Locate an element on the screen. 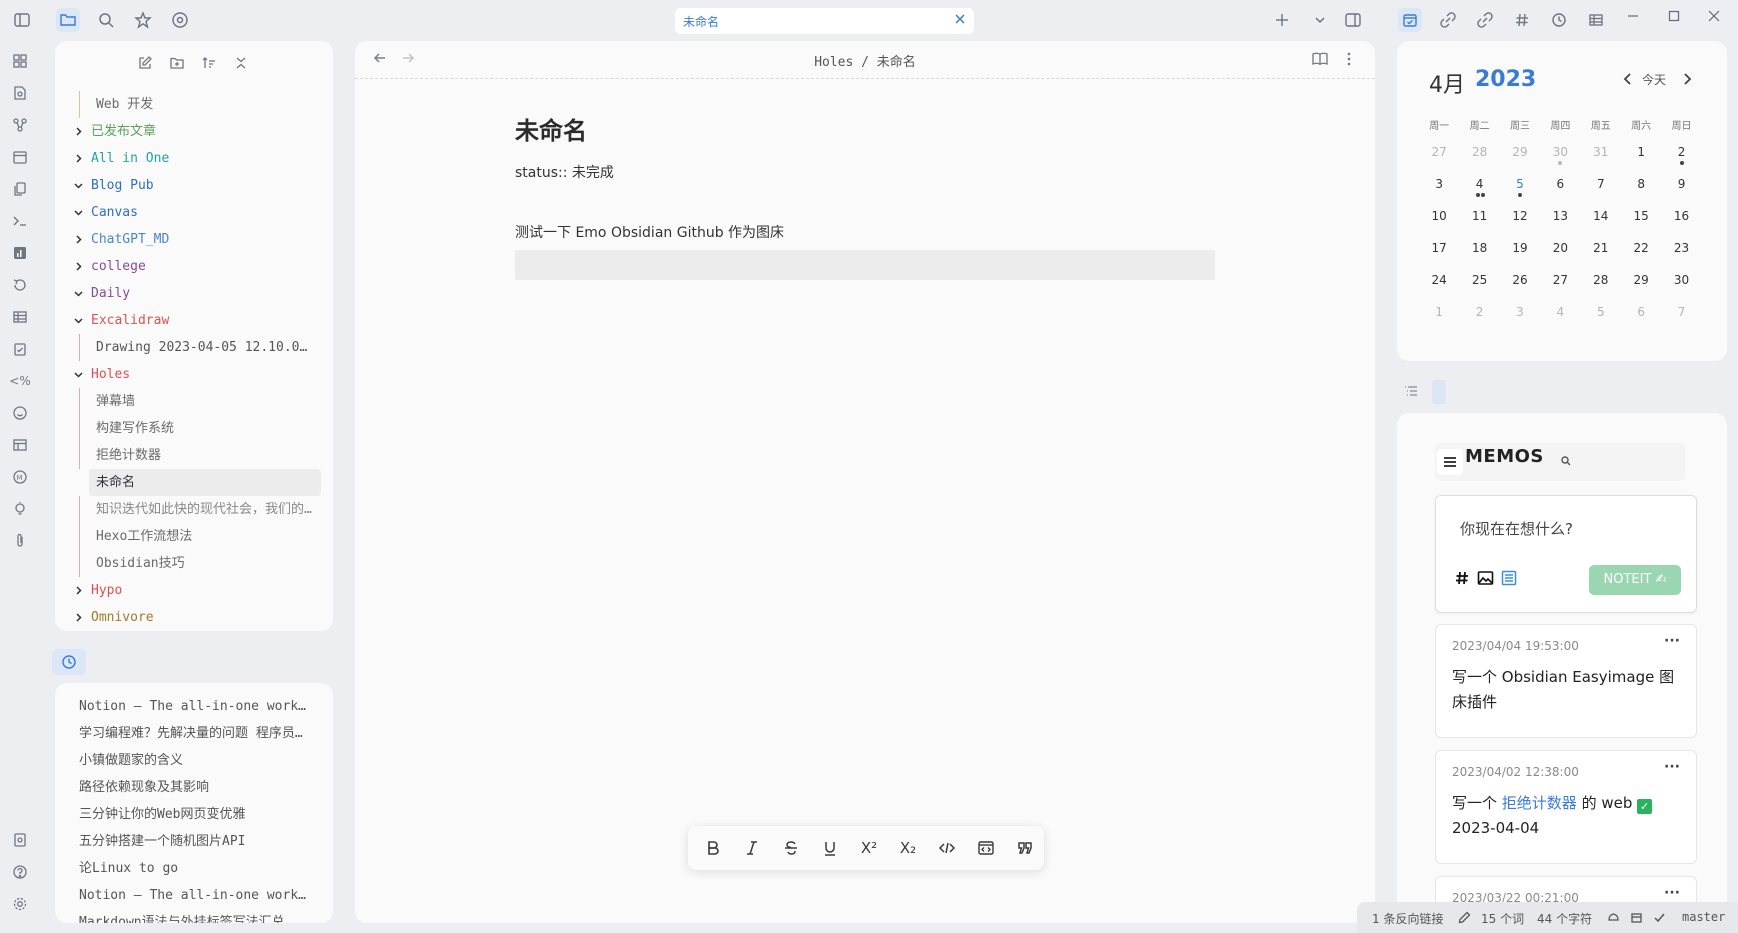  code-block-icon is located at coordinates (986, 848).